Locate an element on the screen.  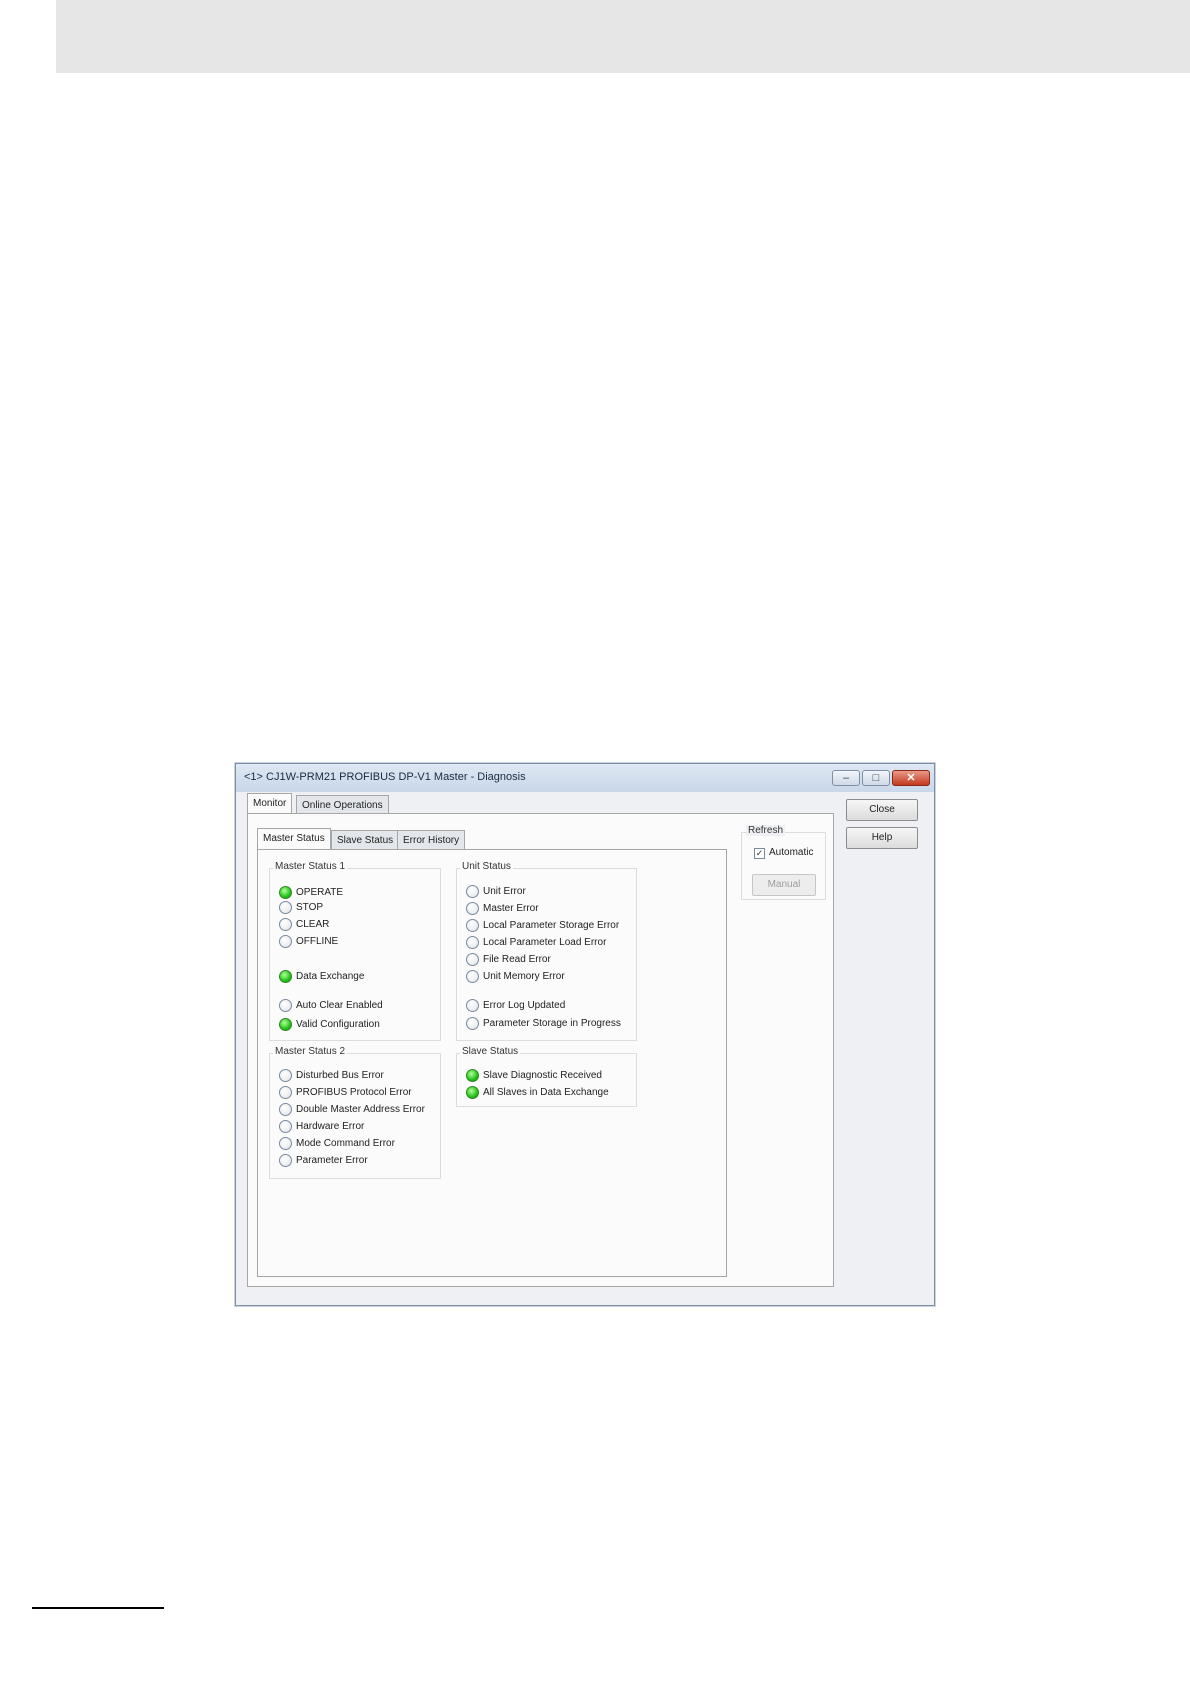
tab-master-status: Master Status is located at coordinates (294, 839).